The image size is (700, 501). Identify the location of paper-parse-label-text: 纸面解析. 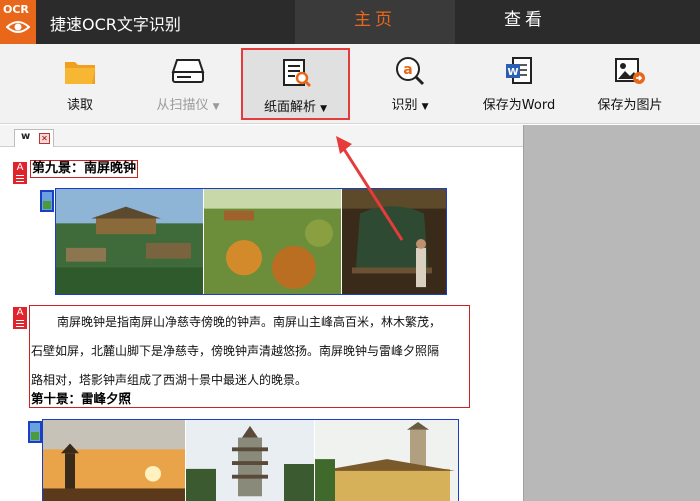
(289, 107).